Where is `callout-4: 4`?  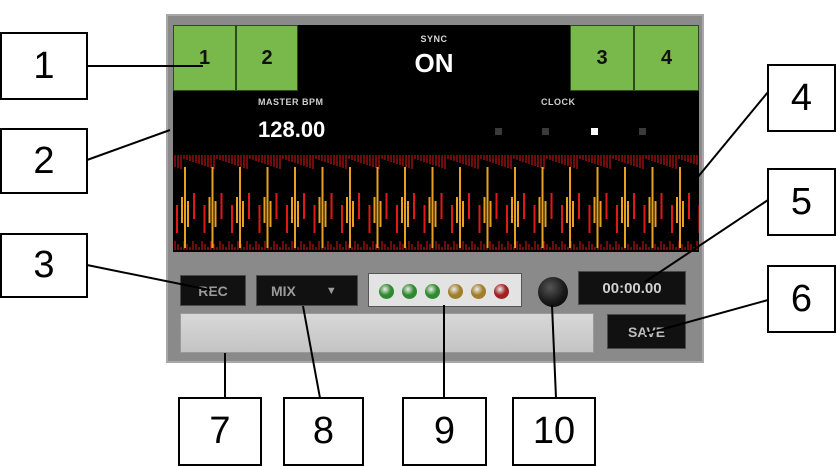
callout-4: 4 is located at coordinates (801, 98).